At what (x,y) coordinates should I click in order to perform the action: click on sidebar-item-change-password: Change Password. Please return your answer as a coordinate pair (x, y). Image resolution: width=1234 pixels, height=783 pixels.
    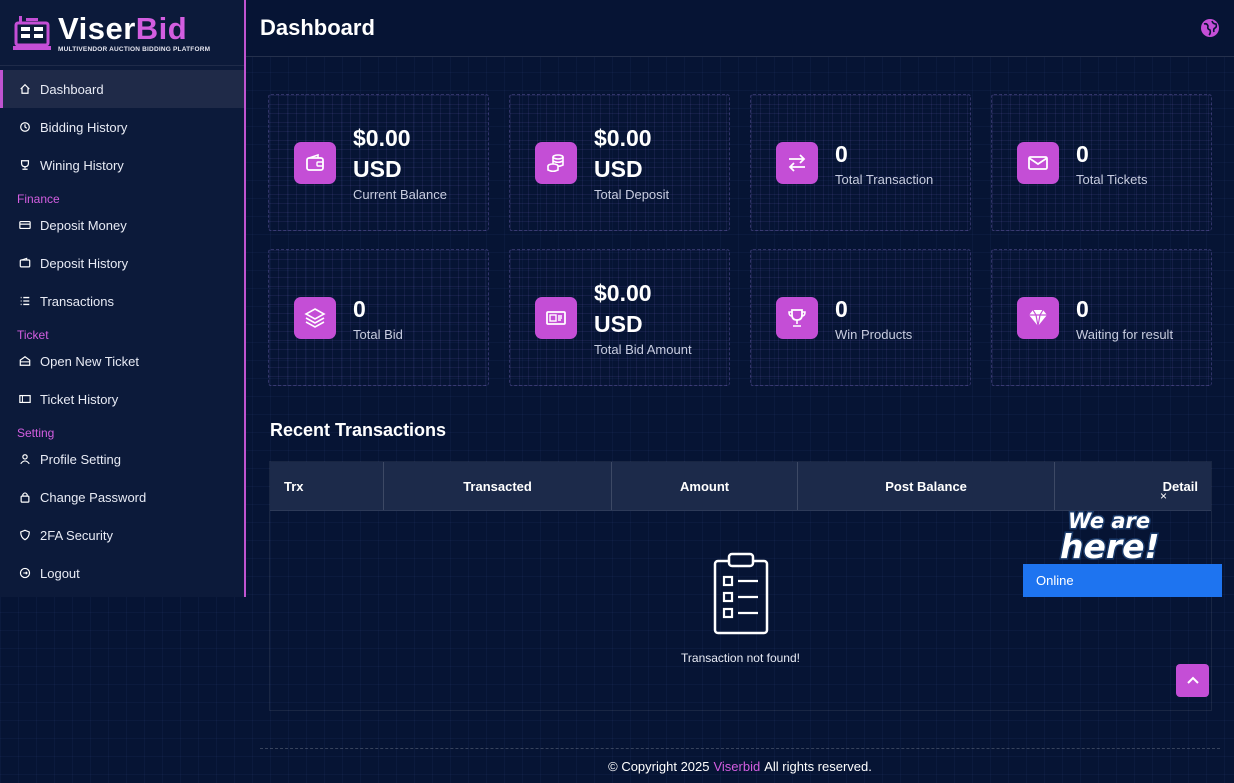
    Looking at the image, I should click on (122, 497).